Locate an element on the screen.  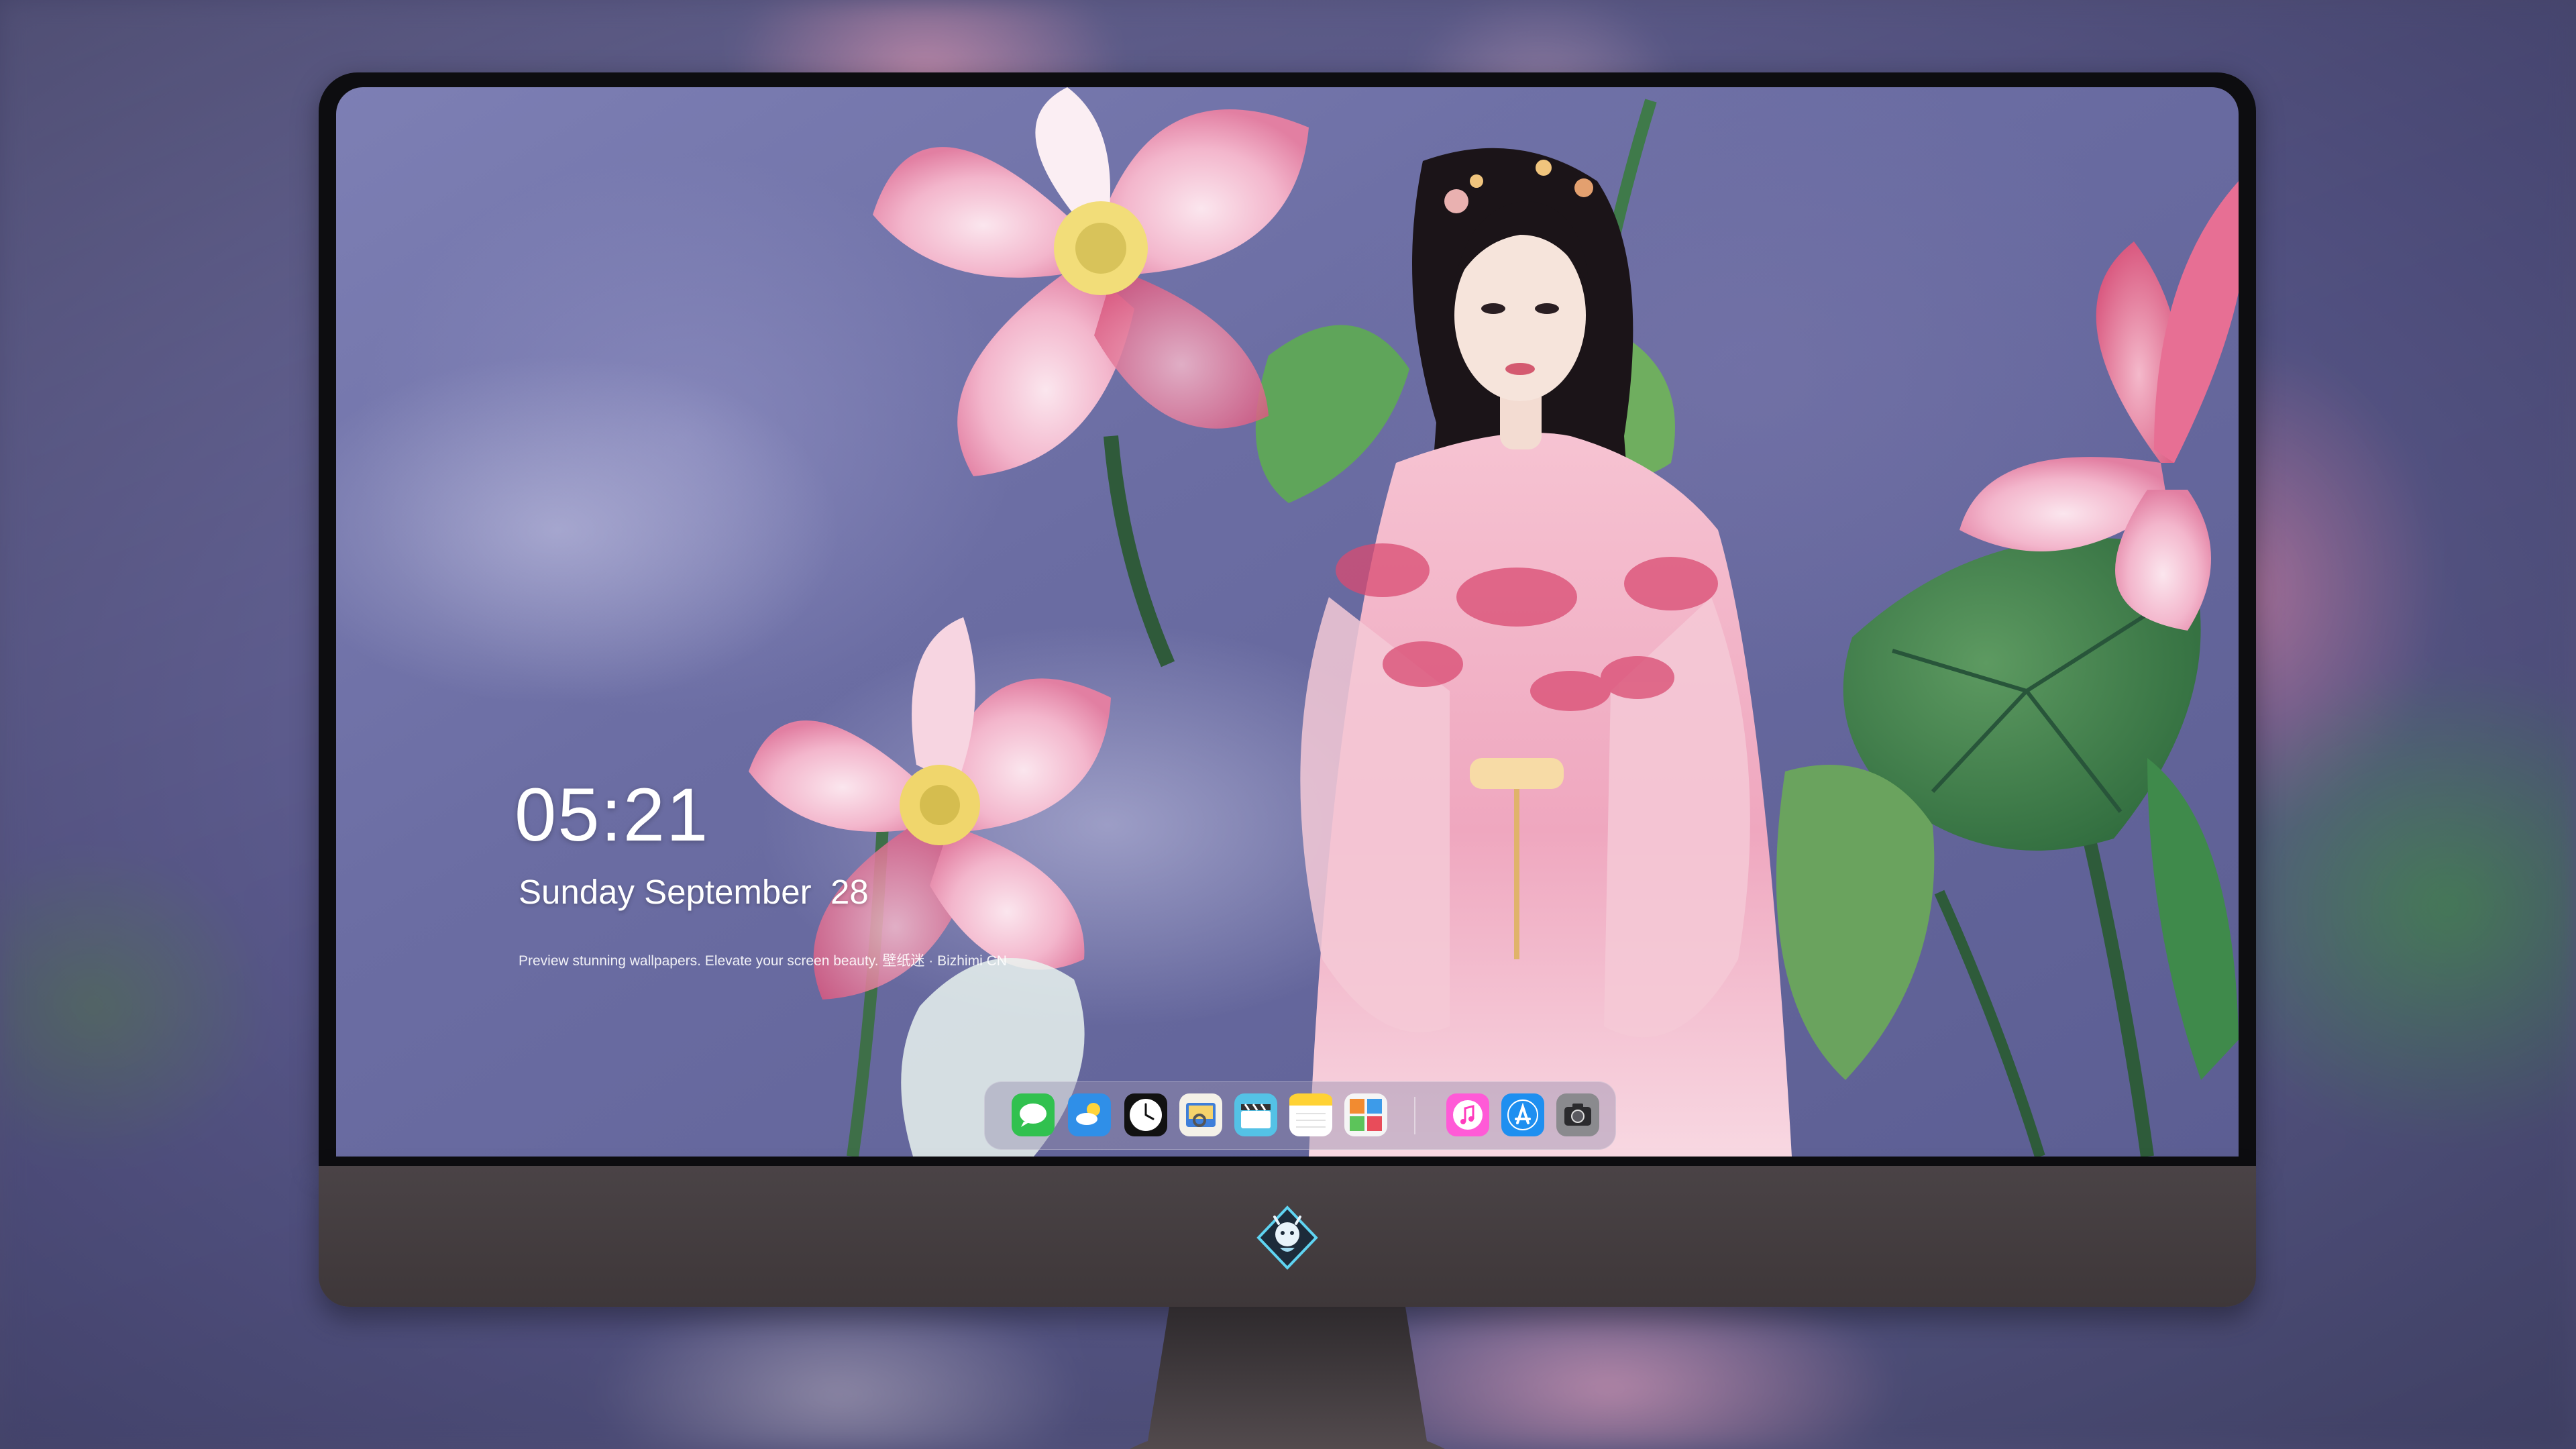
clock-icon is located at coordinates (1145, 1114).